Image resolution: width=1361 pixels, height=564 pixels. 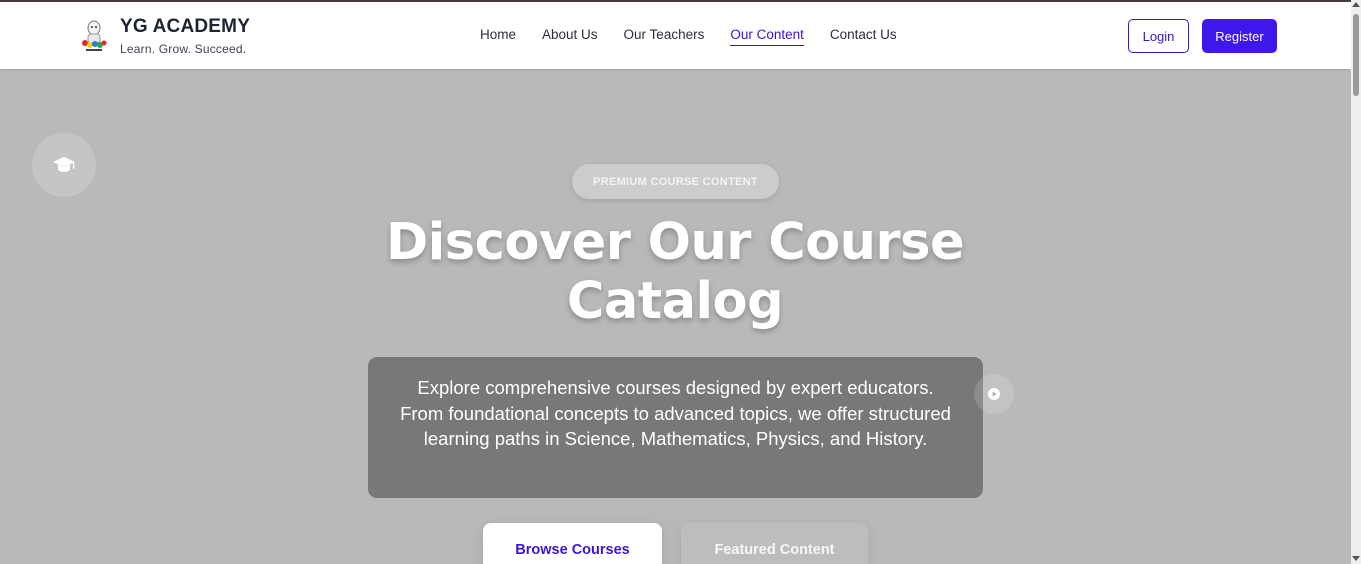 I want to click on scrollbar-thumb, so click(x=1356, y=55).